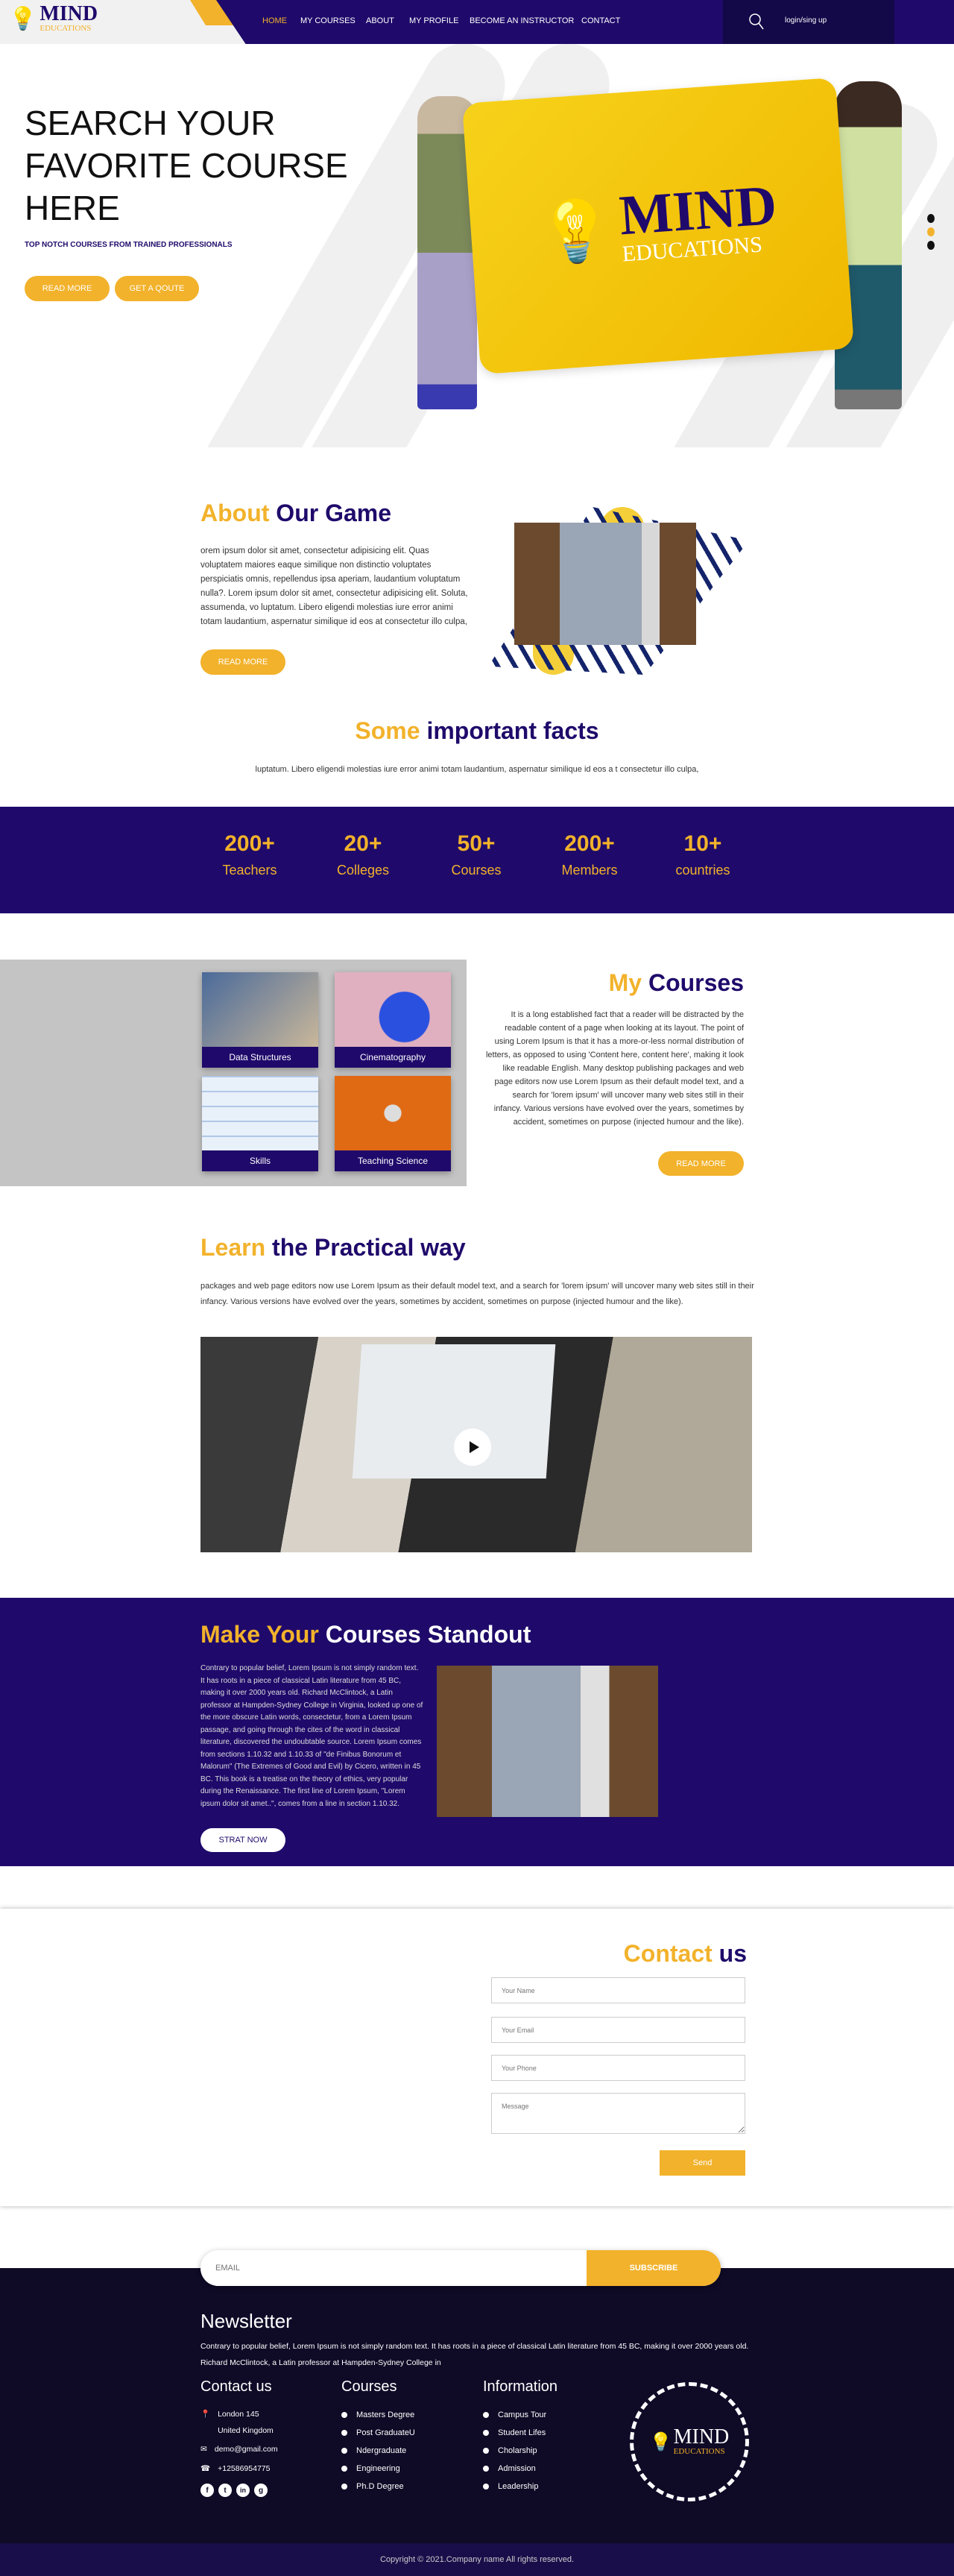 Image resolution: width=954 pixels, height=2576 pixels. What do you see at coordinates (618, 1990) in the screenshot?
I see `name-field` at bounding box center [618, 1990].